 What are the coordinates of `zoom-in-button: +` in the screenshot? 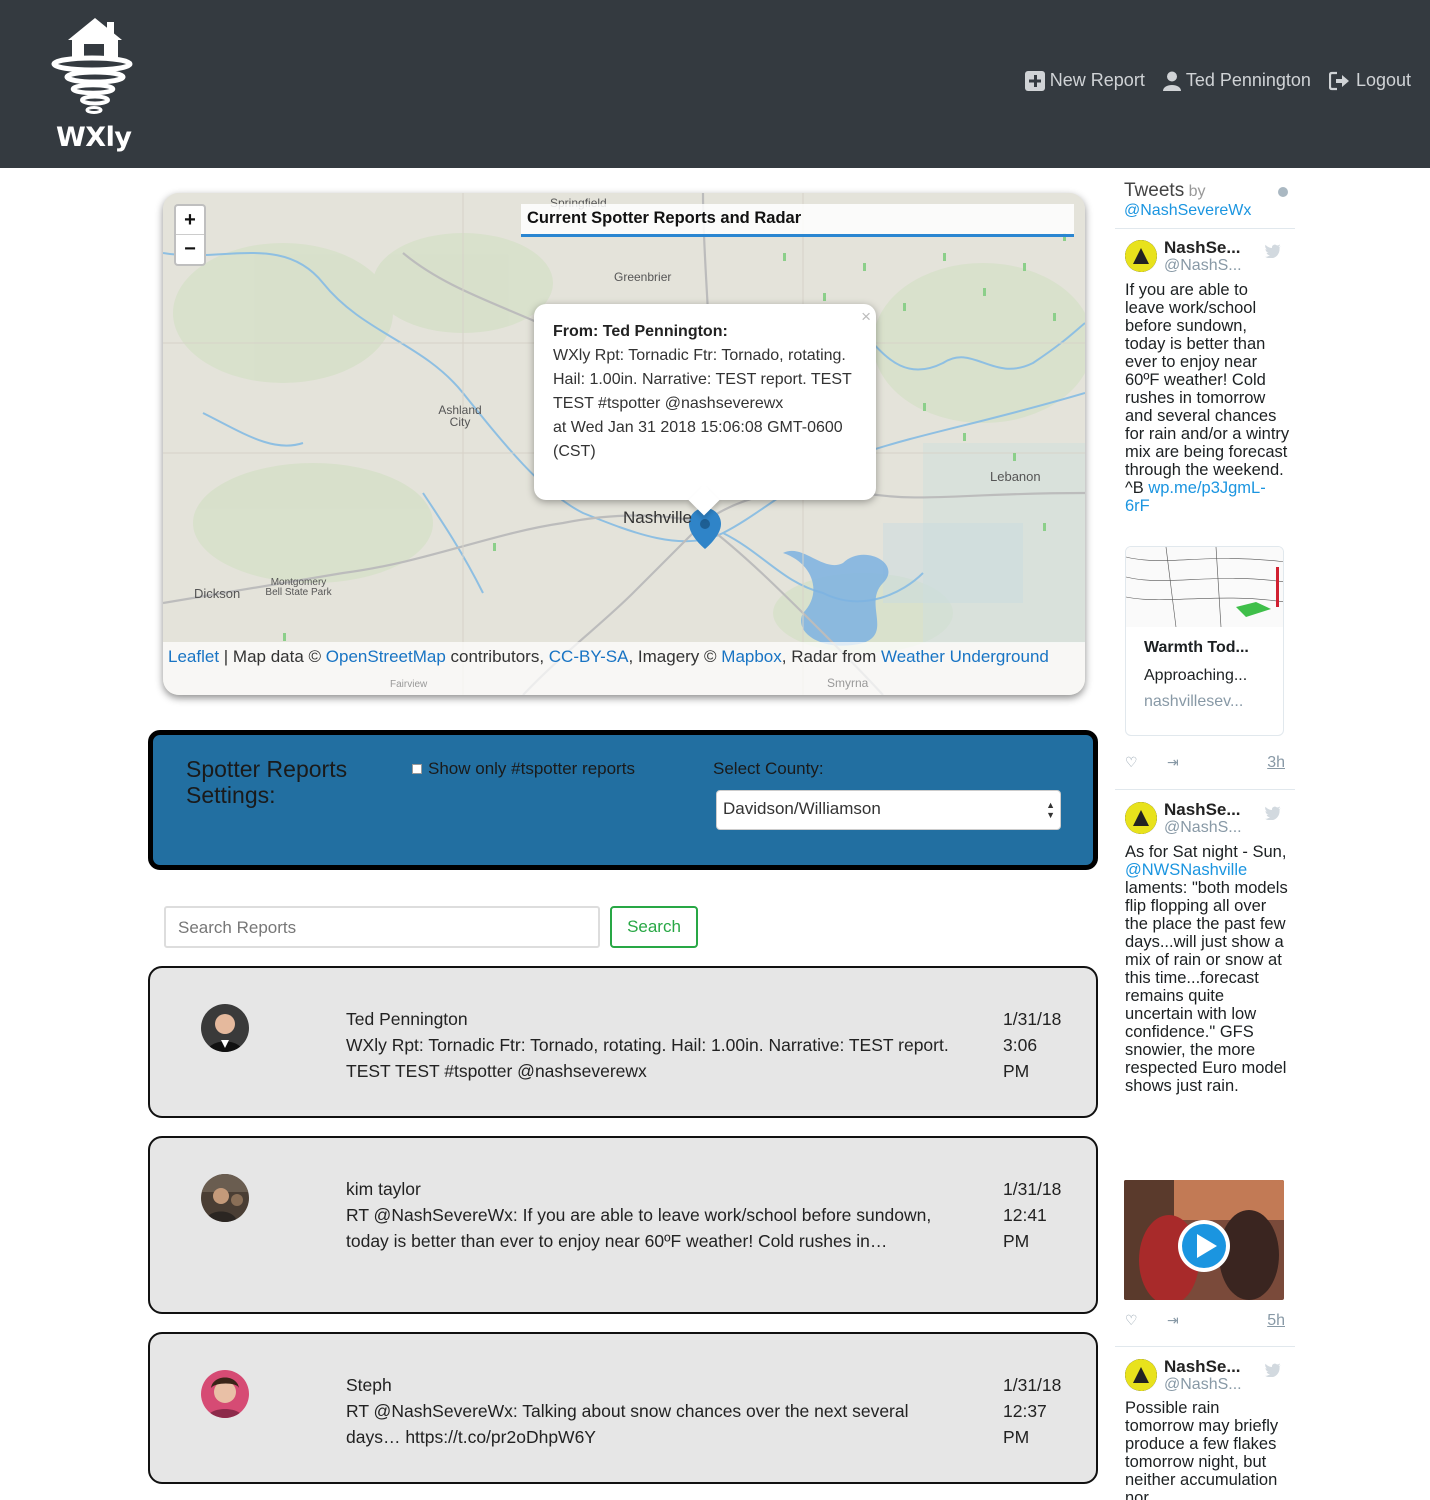 It's located at (190, 220).